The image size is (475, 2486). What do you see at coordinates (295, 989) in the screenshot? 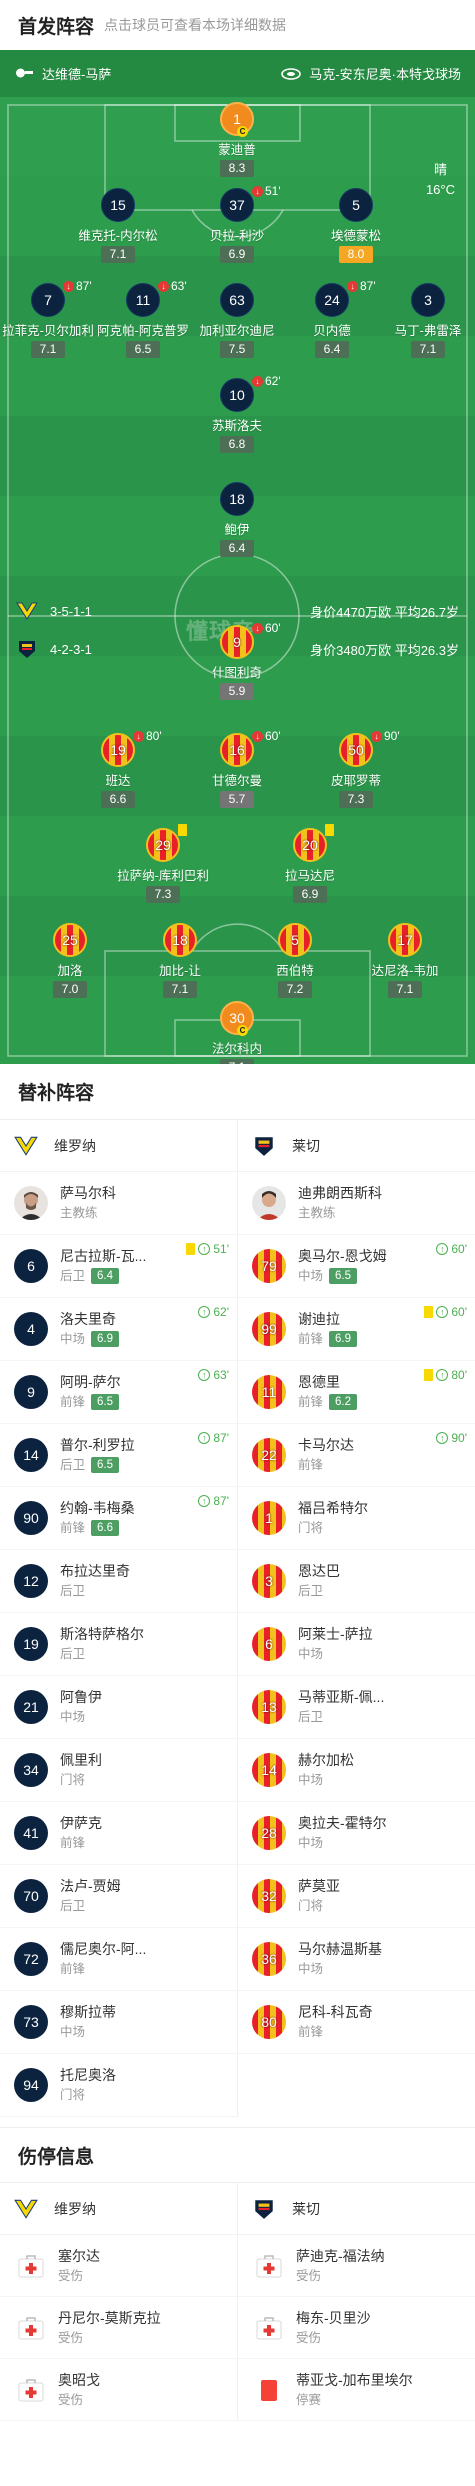
I see `player-rating: 7.2` at bounding box center [295, 989].